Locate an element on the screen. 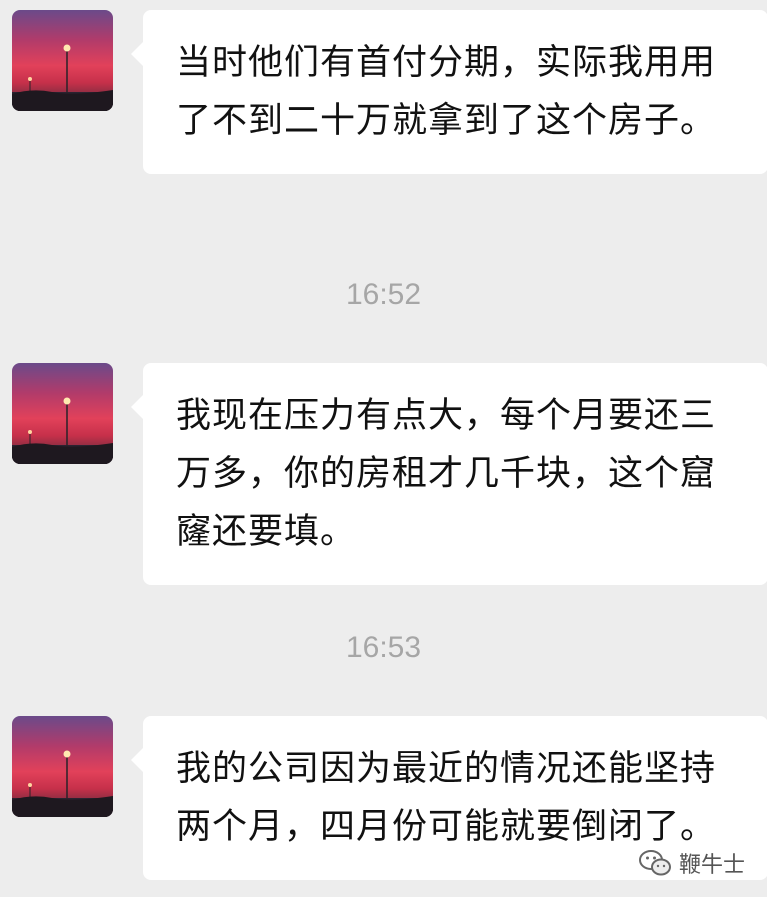 This screenshot has height=897, width=767. timestamp: 16:53 is located at coordinates (383, 647).